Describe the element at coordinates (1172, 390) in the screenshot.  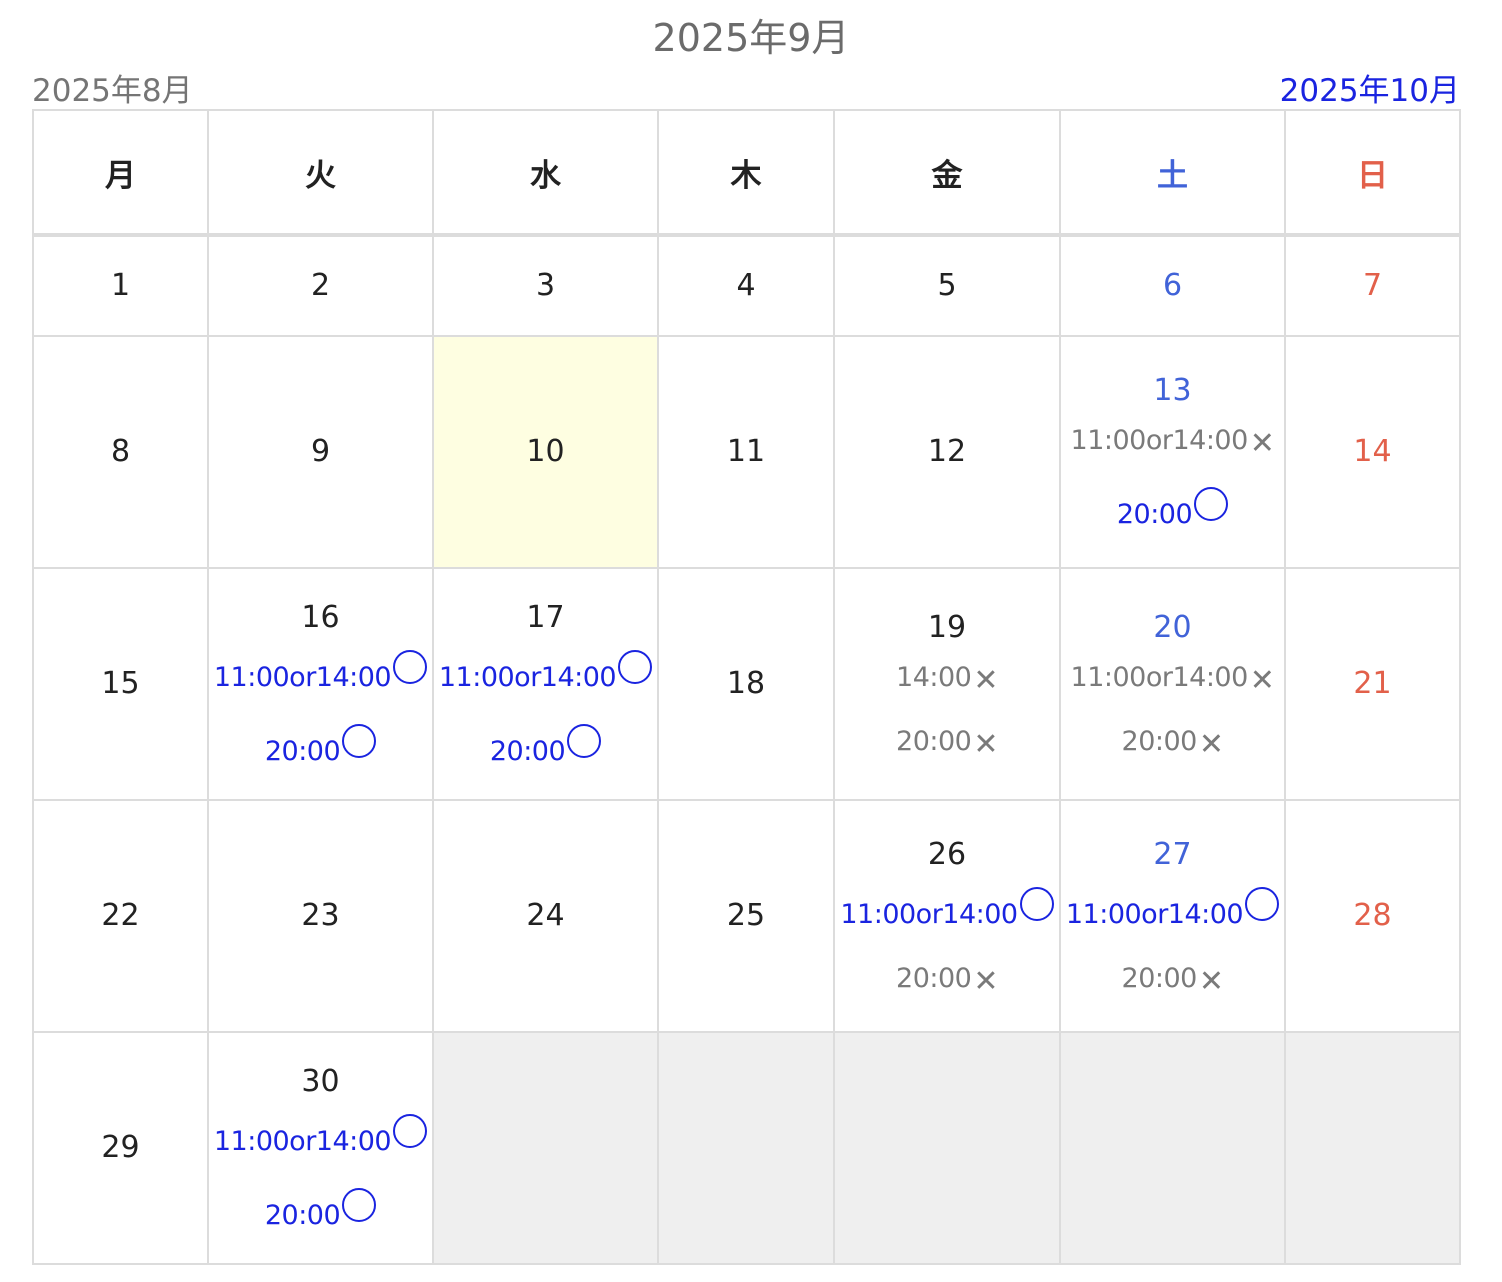
I see `day-number: 13` at that location.